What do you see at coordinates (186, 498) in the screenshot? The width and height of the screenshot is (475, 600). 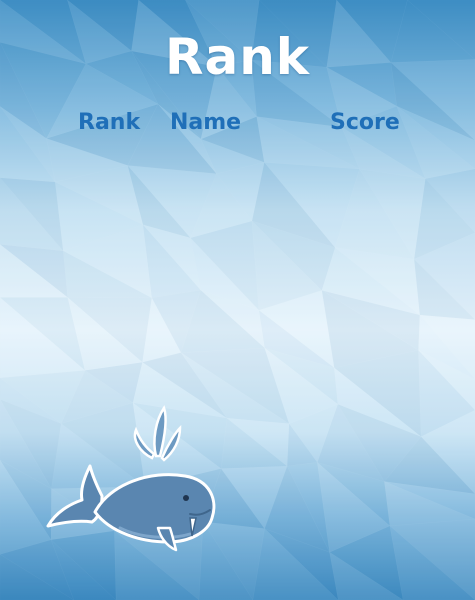 I see `whale-eye` at bounding box center [186, 498].